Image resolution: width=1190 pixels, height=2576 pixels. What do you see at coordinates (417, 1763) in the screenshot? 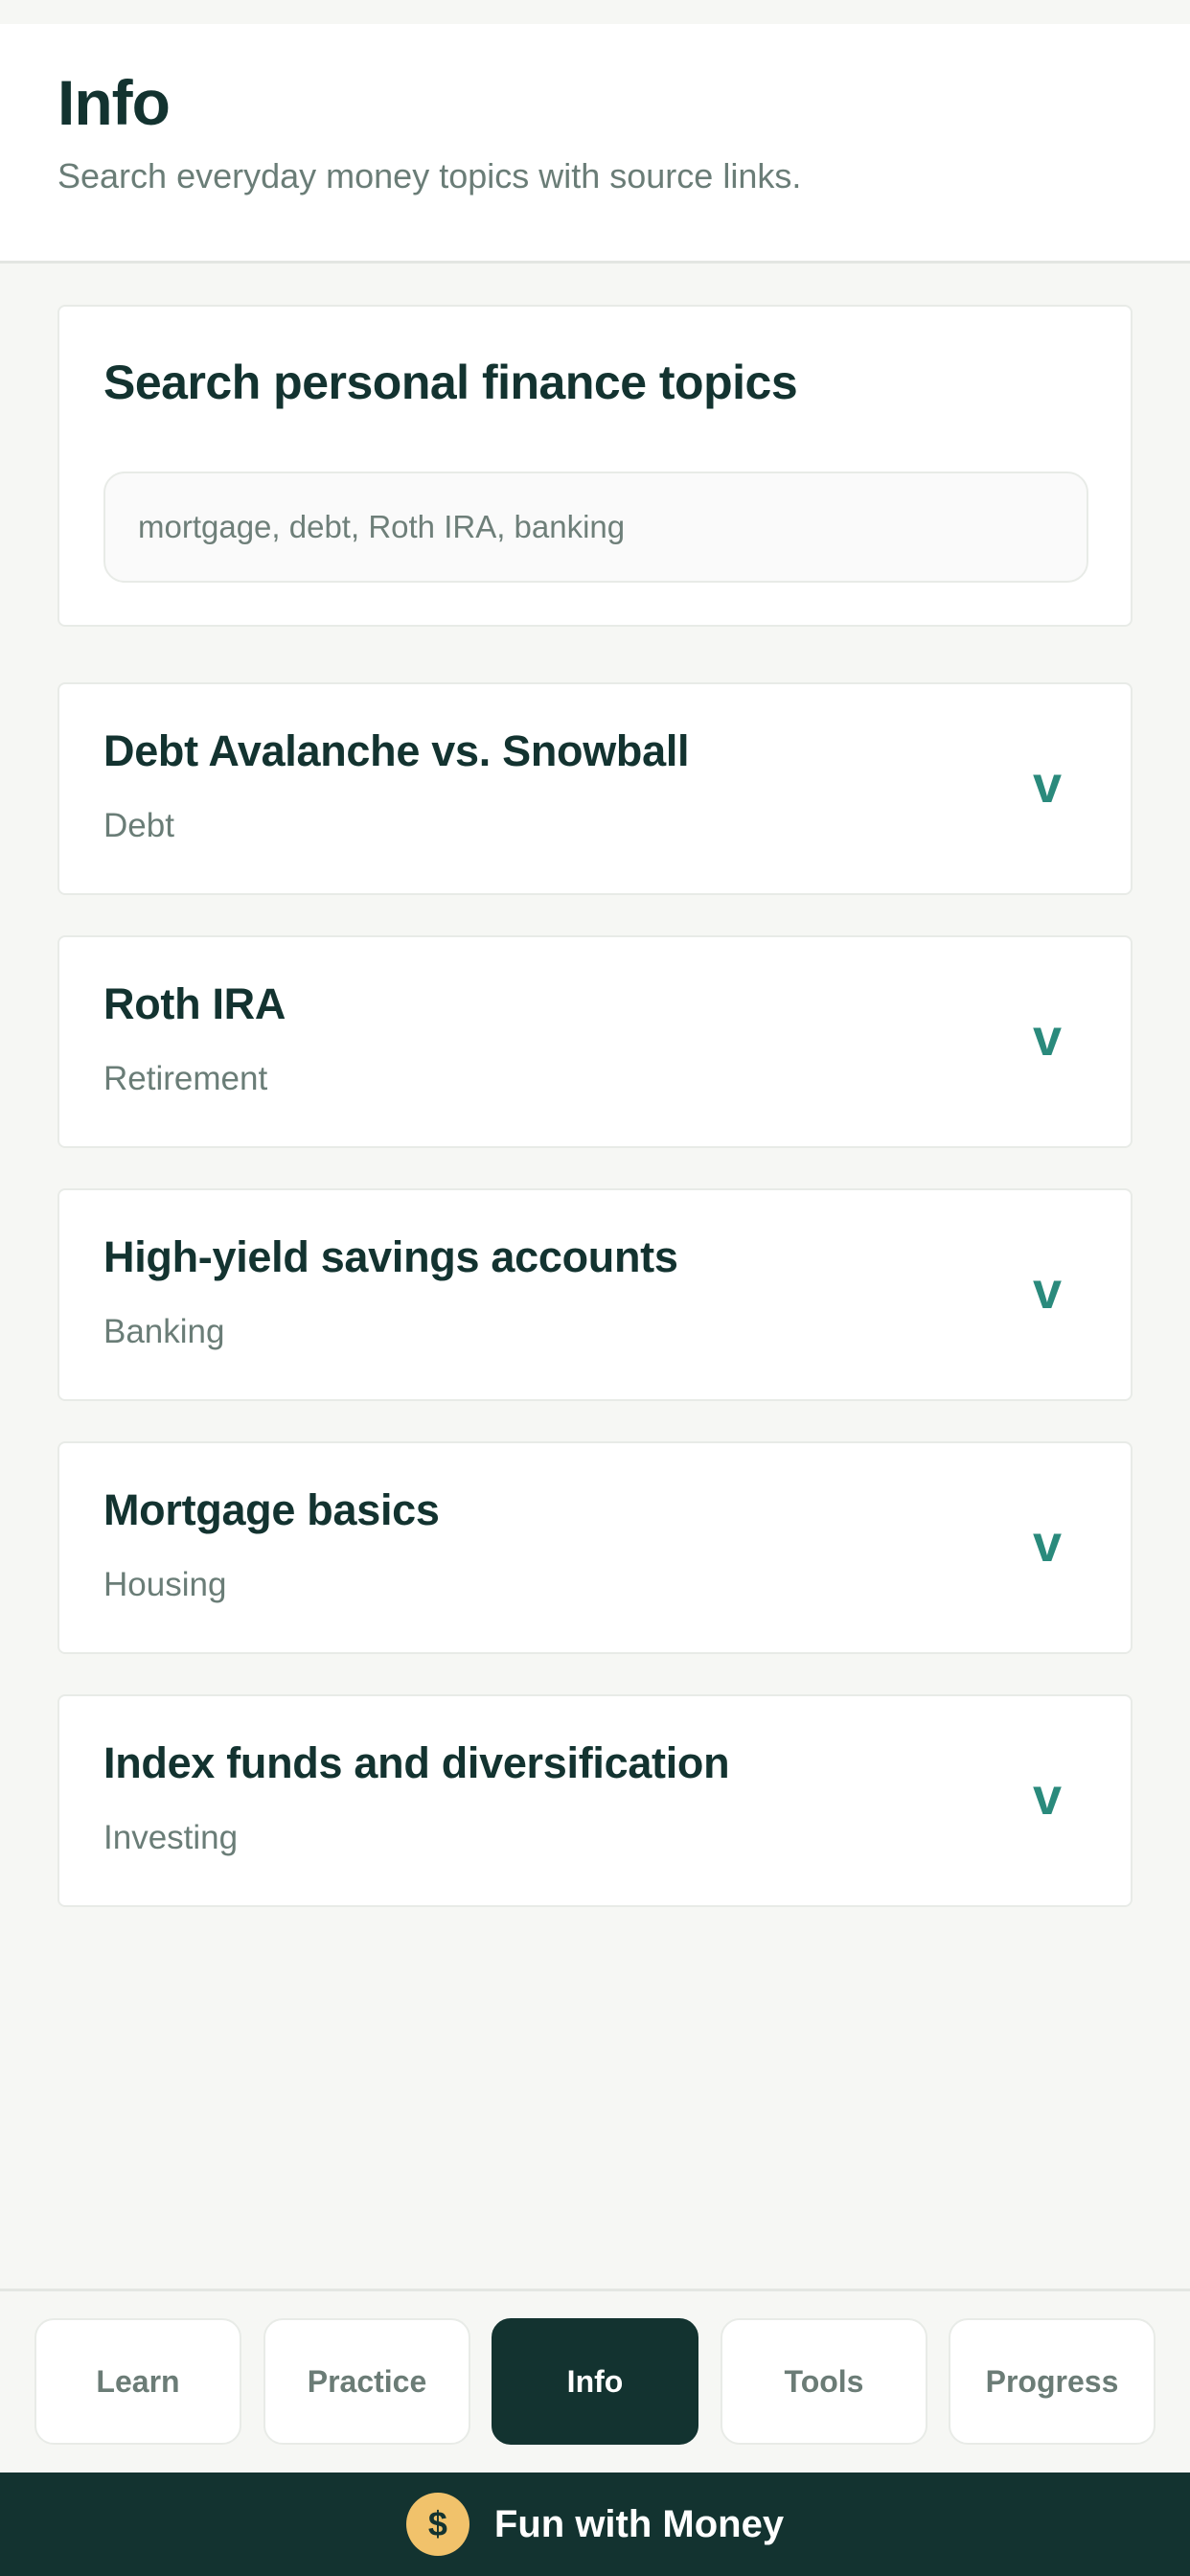
I see `topic-title: Index funds and diversification` at bounding box center [417, 1763].